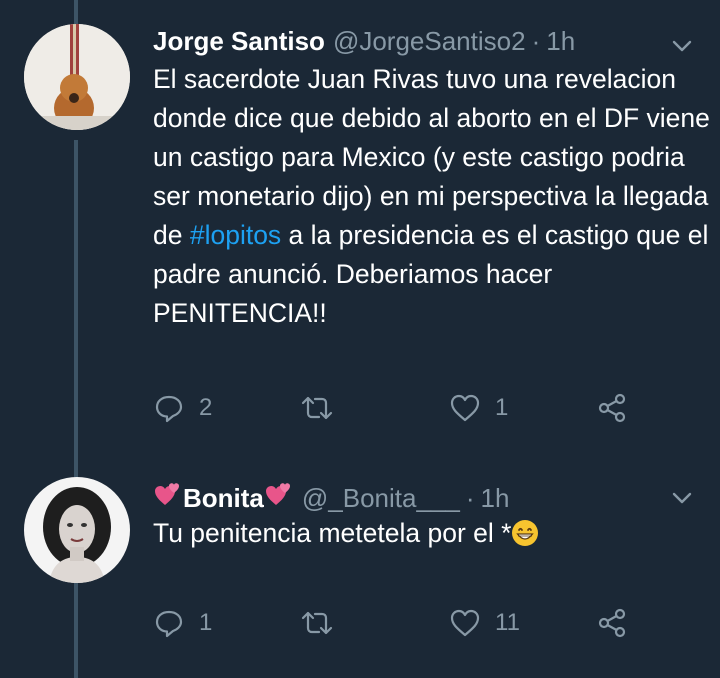  I want to click on woman-avatar-image, so click(77, 530).